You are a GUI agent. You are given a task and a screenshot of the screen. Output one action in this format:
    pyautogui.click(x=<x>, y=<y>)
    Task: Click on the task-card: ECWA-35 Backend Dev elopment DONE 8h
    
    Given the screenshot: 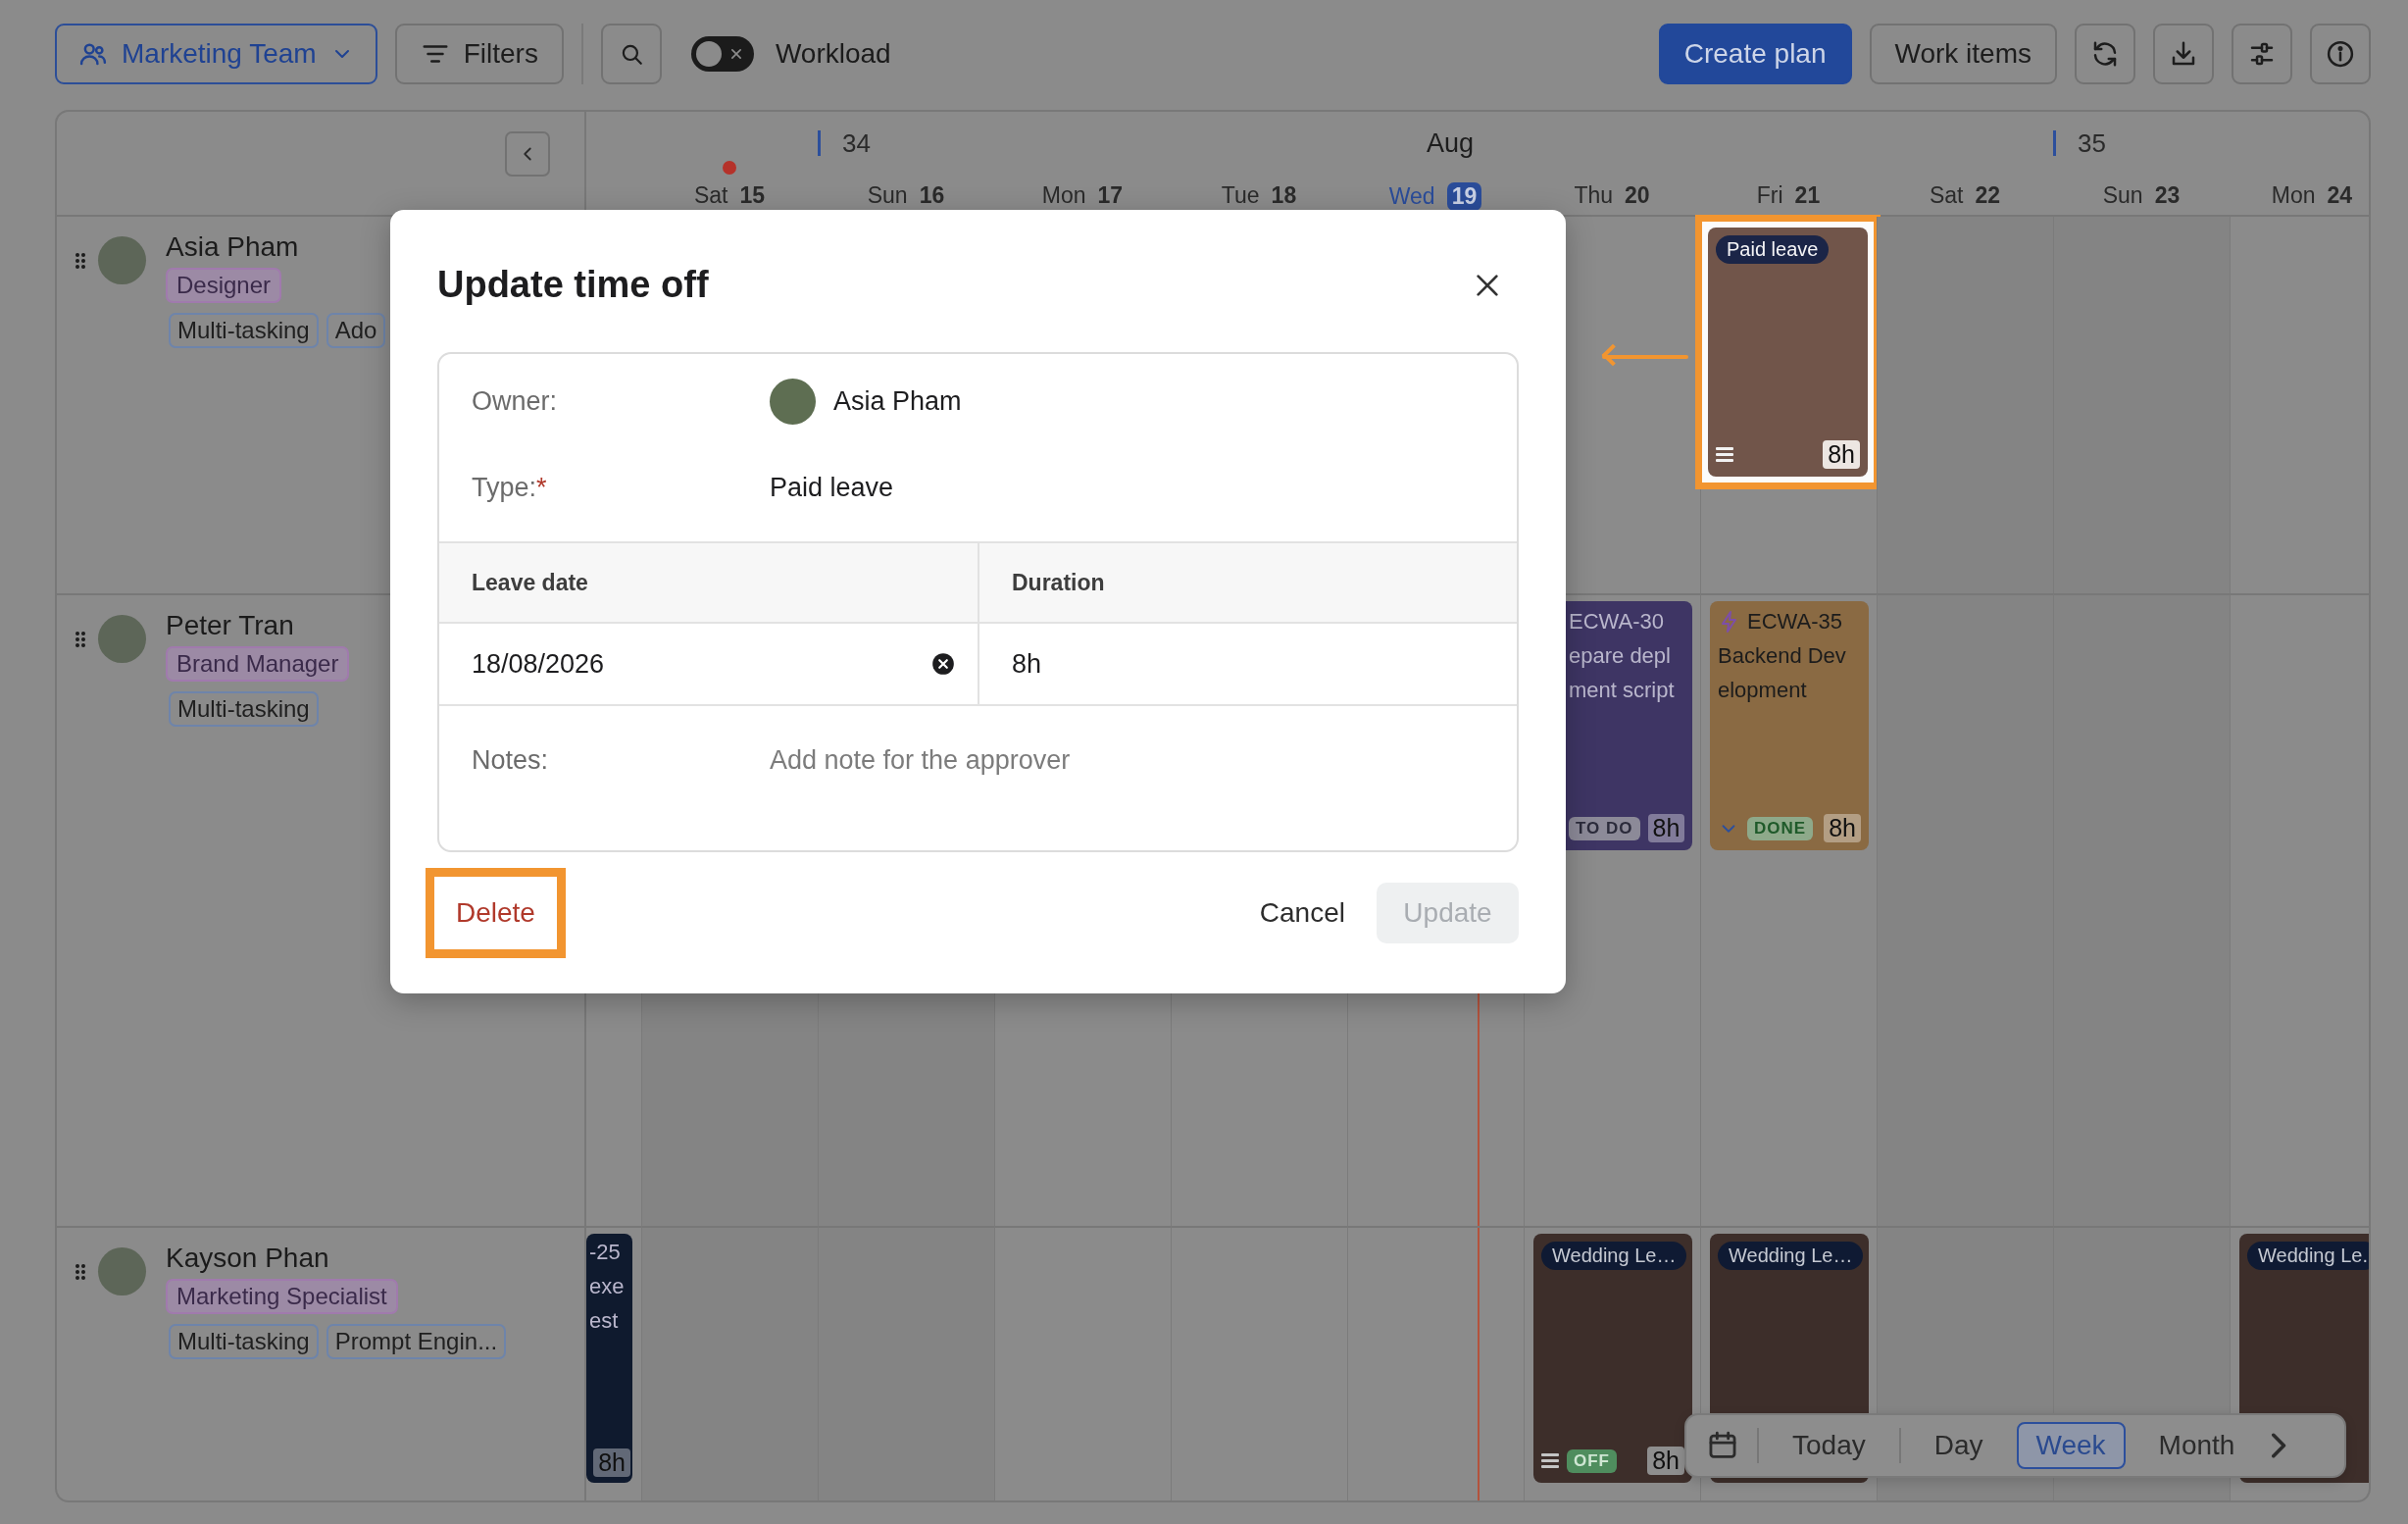 What is the action you would take?
    pyautogui.click(x=1789, y=725)
    